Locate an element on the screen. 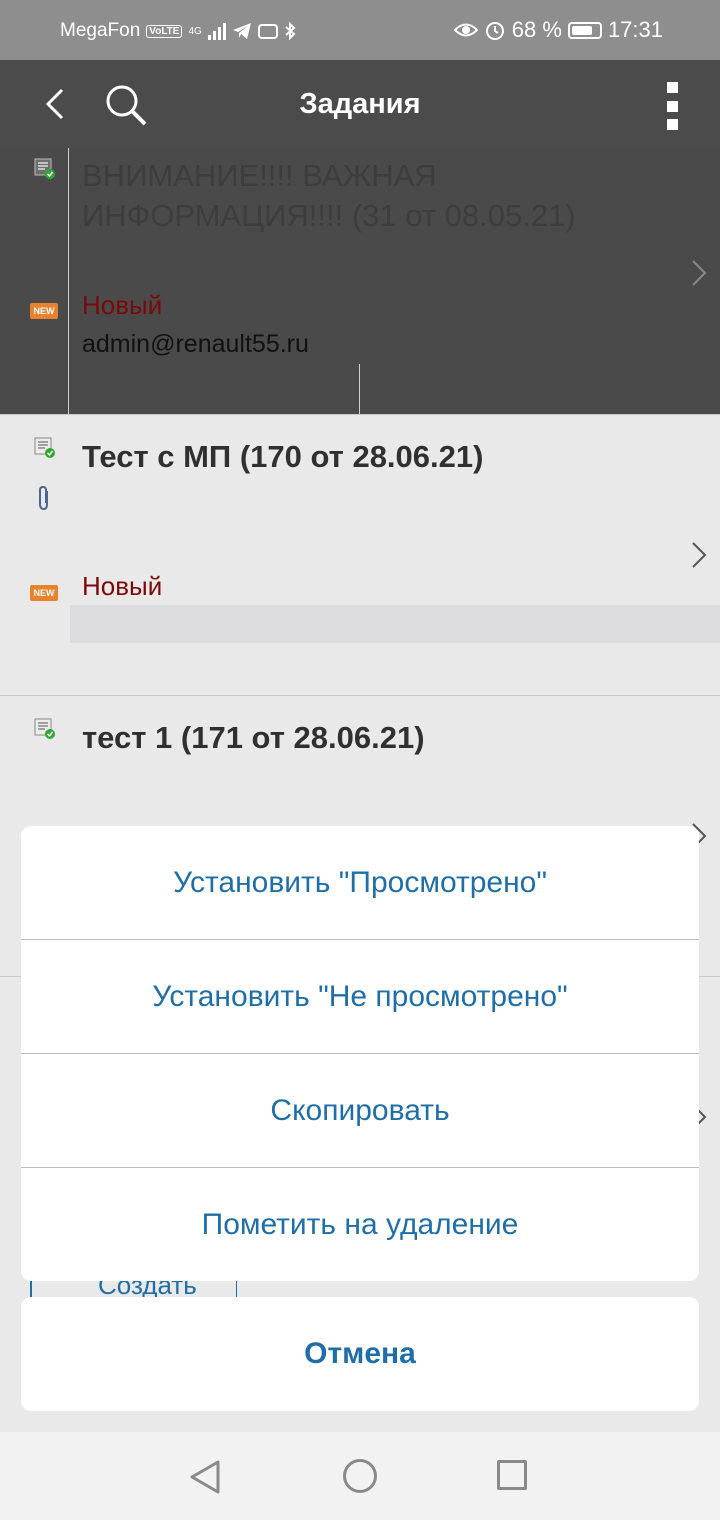 The image size is (720, 1520). network-type: 4G is located at coordinates (195, 31).